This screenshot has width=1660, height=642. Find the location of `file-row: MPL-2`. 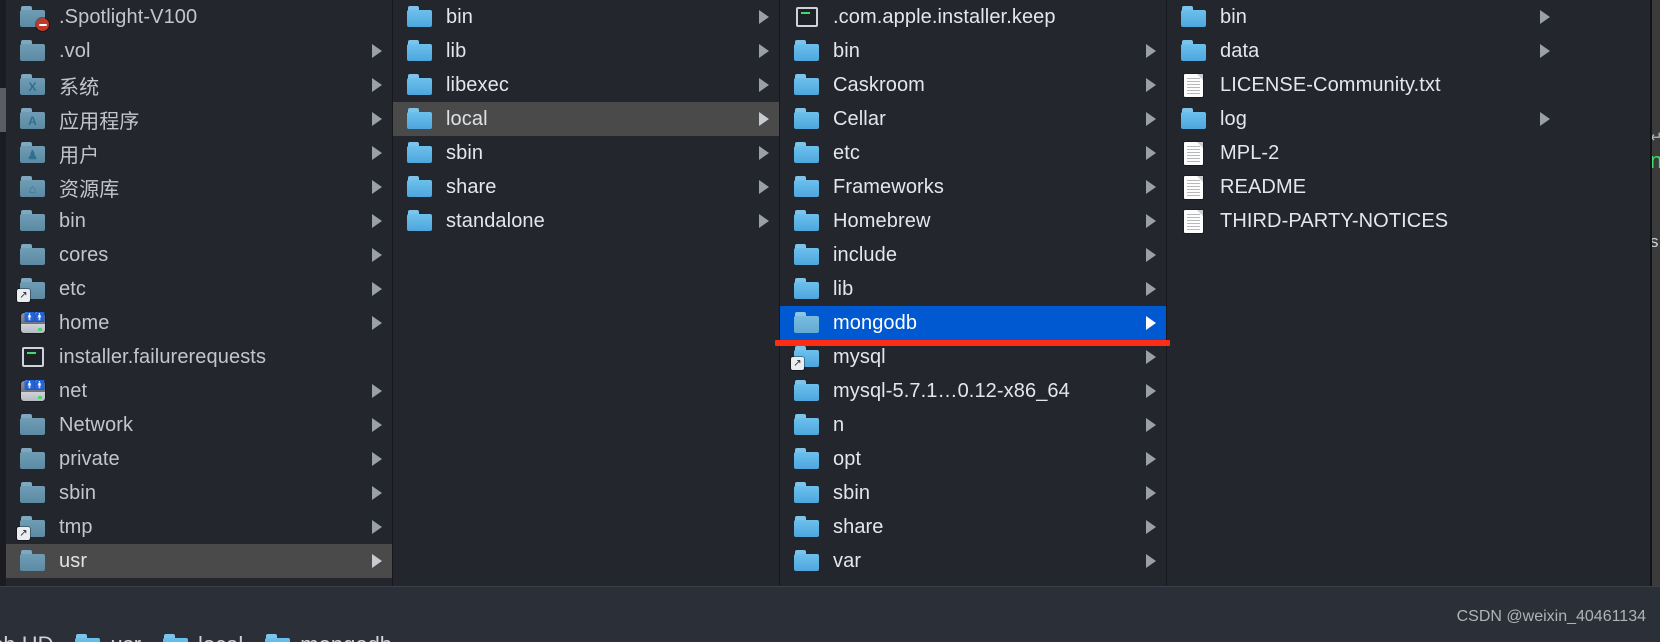

file-row: MPL-2 is located at coordinates (1363, 153).